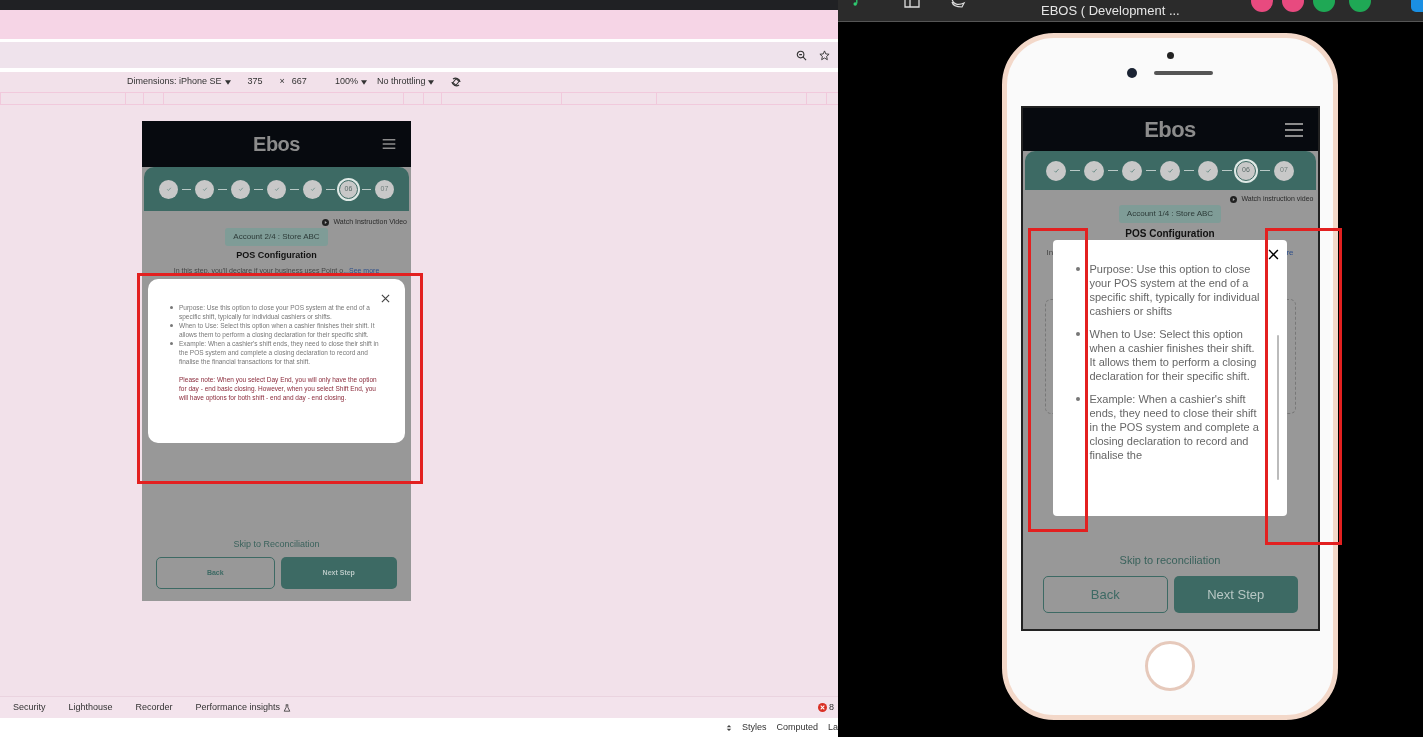 The height and width of the screenshot is (737, 1423). I want to click on star-icon, so click(824, 55).